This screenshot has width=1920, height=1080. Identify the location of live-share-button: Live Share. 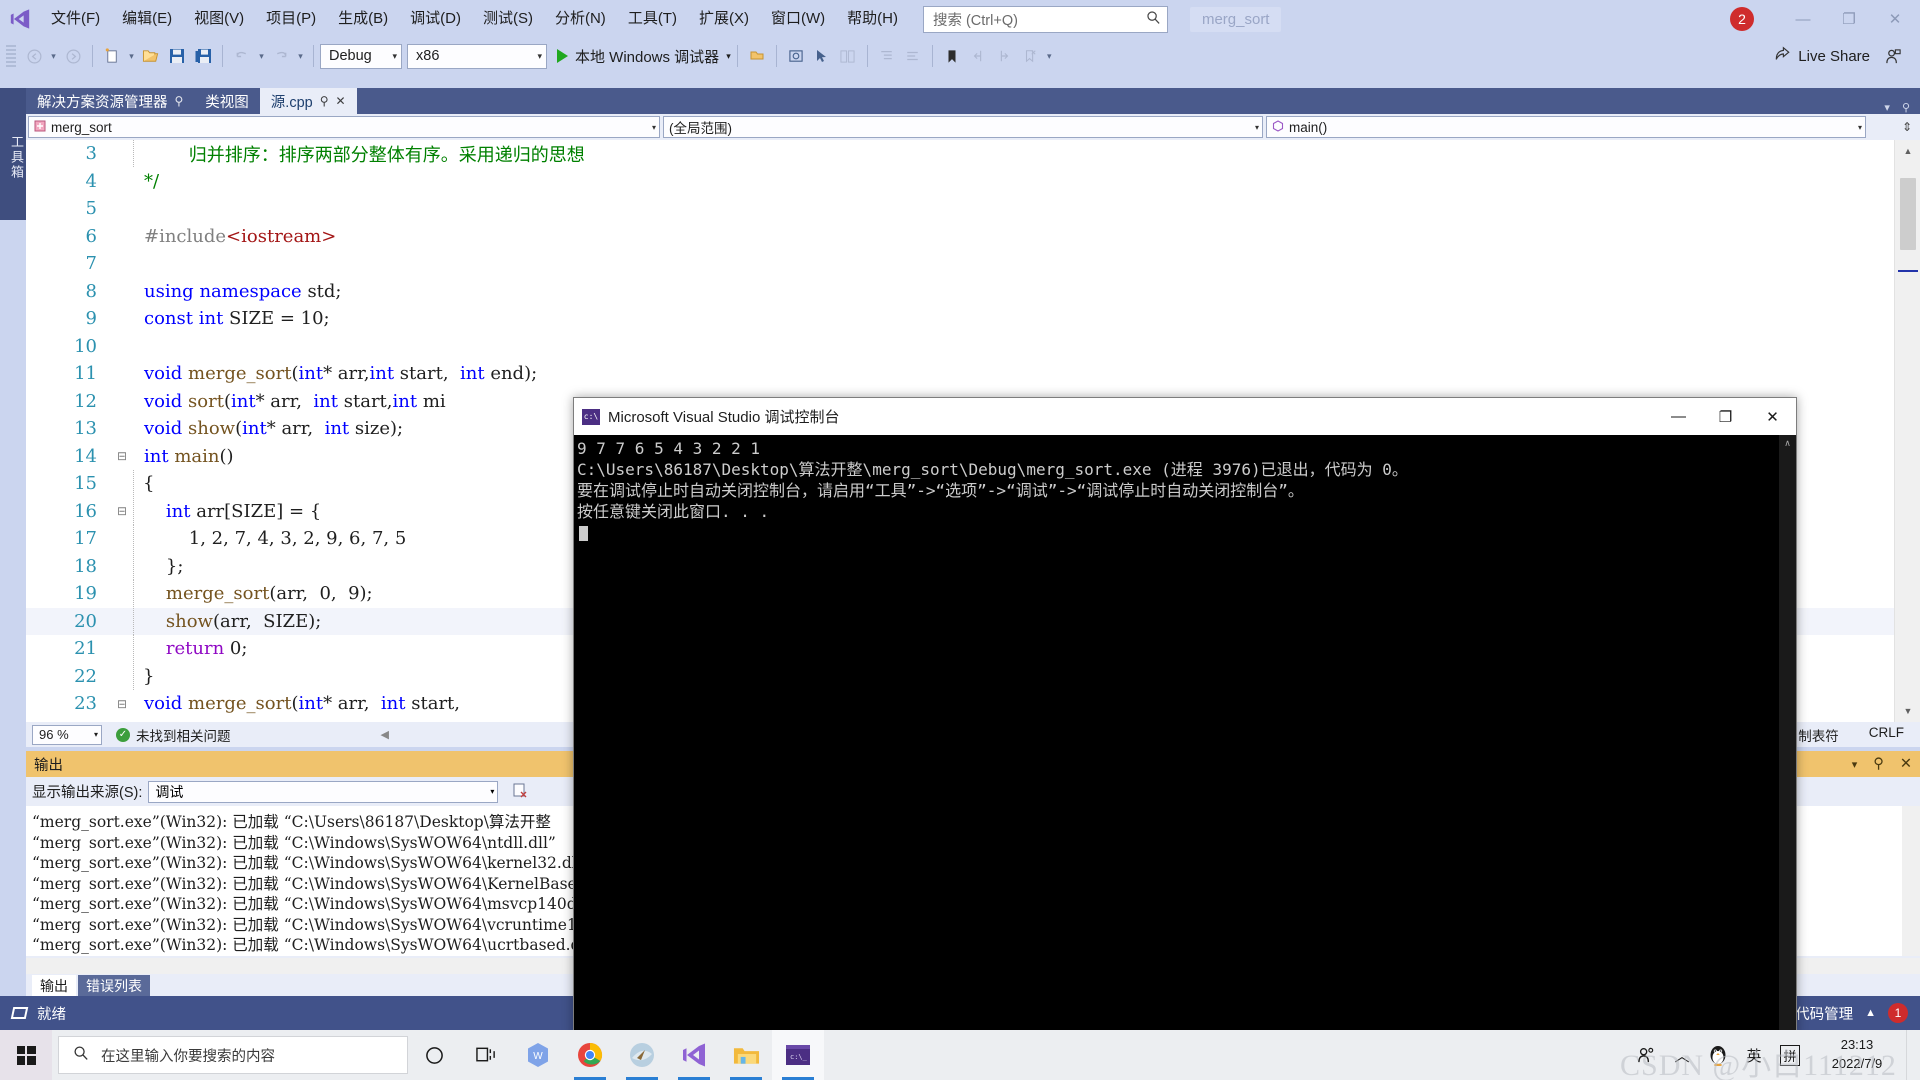
(1827, 56).